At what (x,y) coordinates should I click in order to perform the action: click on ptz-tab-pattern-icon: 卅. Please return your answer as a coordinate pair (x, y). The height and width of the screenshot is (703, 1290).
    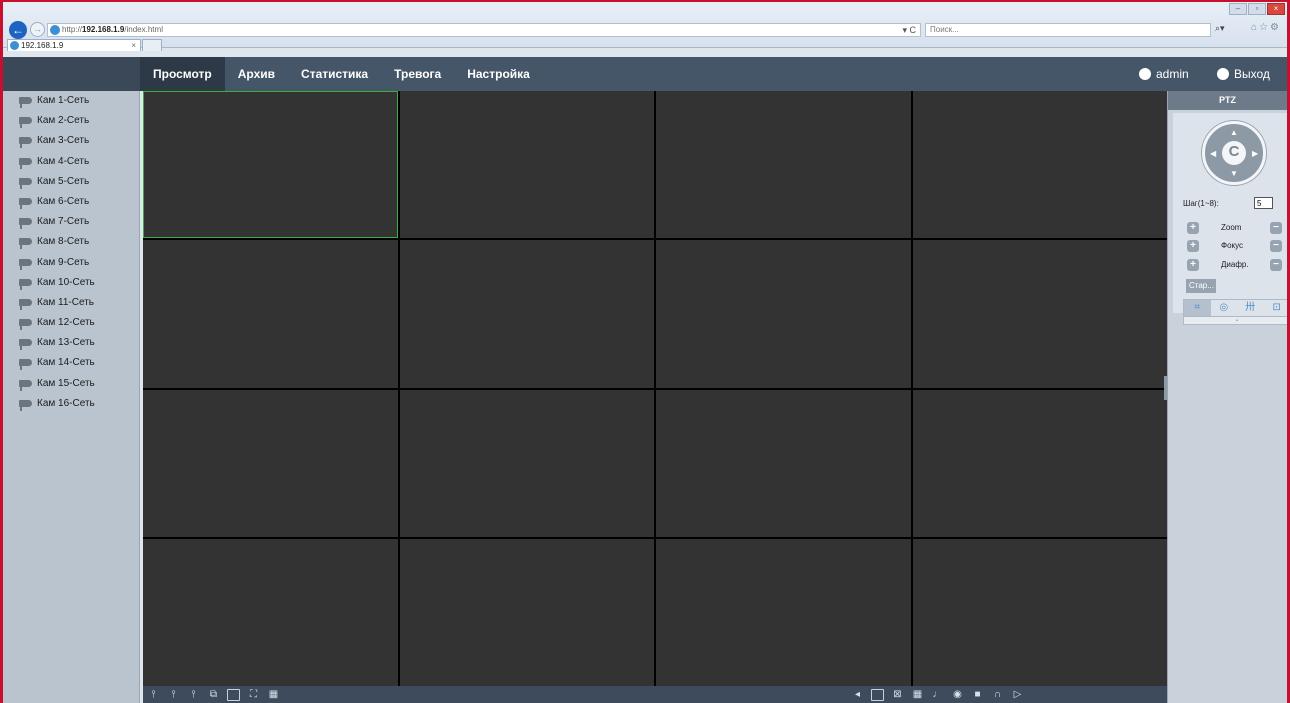
    Looking at the image, I should click on (1250, 308).